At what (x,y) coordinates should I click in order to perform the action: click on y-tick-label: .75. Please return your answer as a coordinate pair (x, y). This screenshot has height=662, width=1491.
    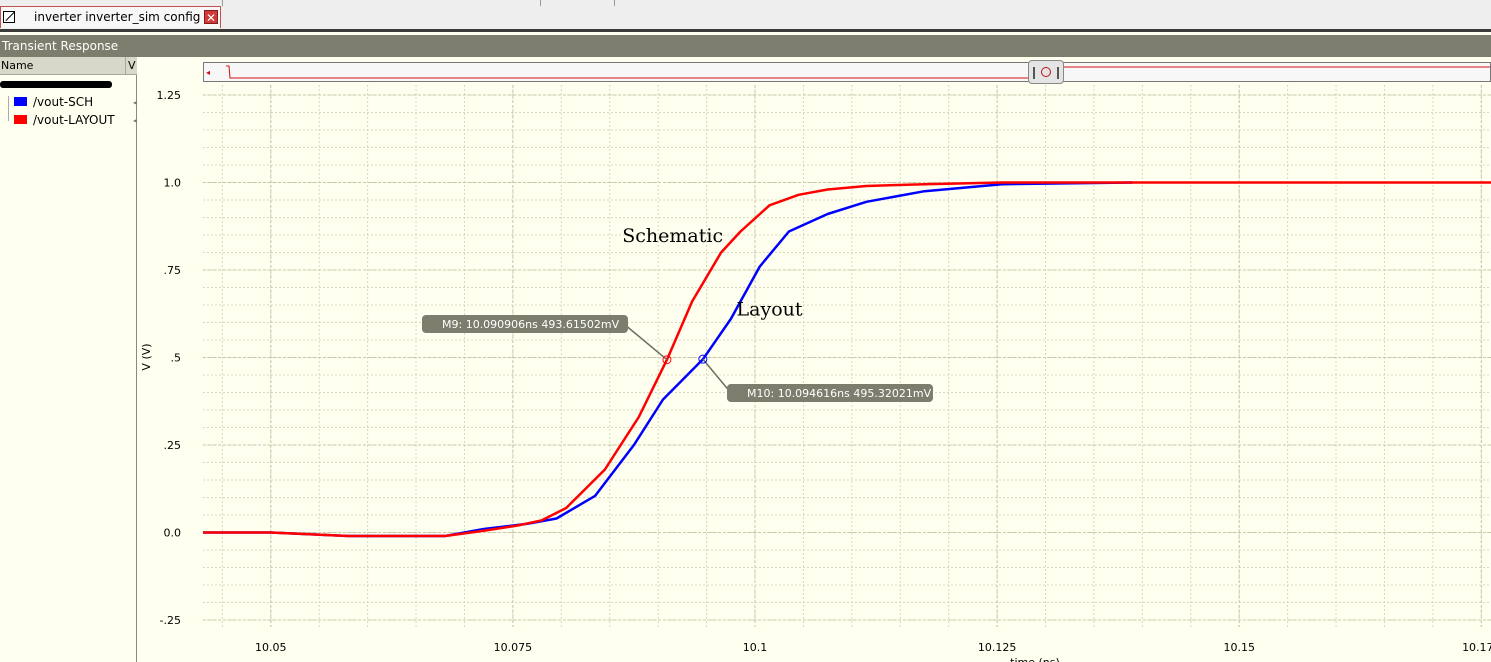
    Looking at the image, I should click on (173, 270).